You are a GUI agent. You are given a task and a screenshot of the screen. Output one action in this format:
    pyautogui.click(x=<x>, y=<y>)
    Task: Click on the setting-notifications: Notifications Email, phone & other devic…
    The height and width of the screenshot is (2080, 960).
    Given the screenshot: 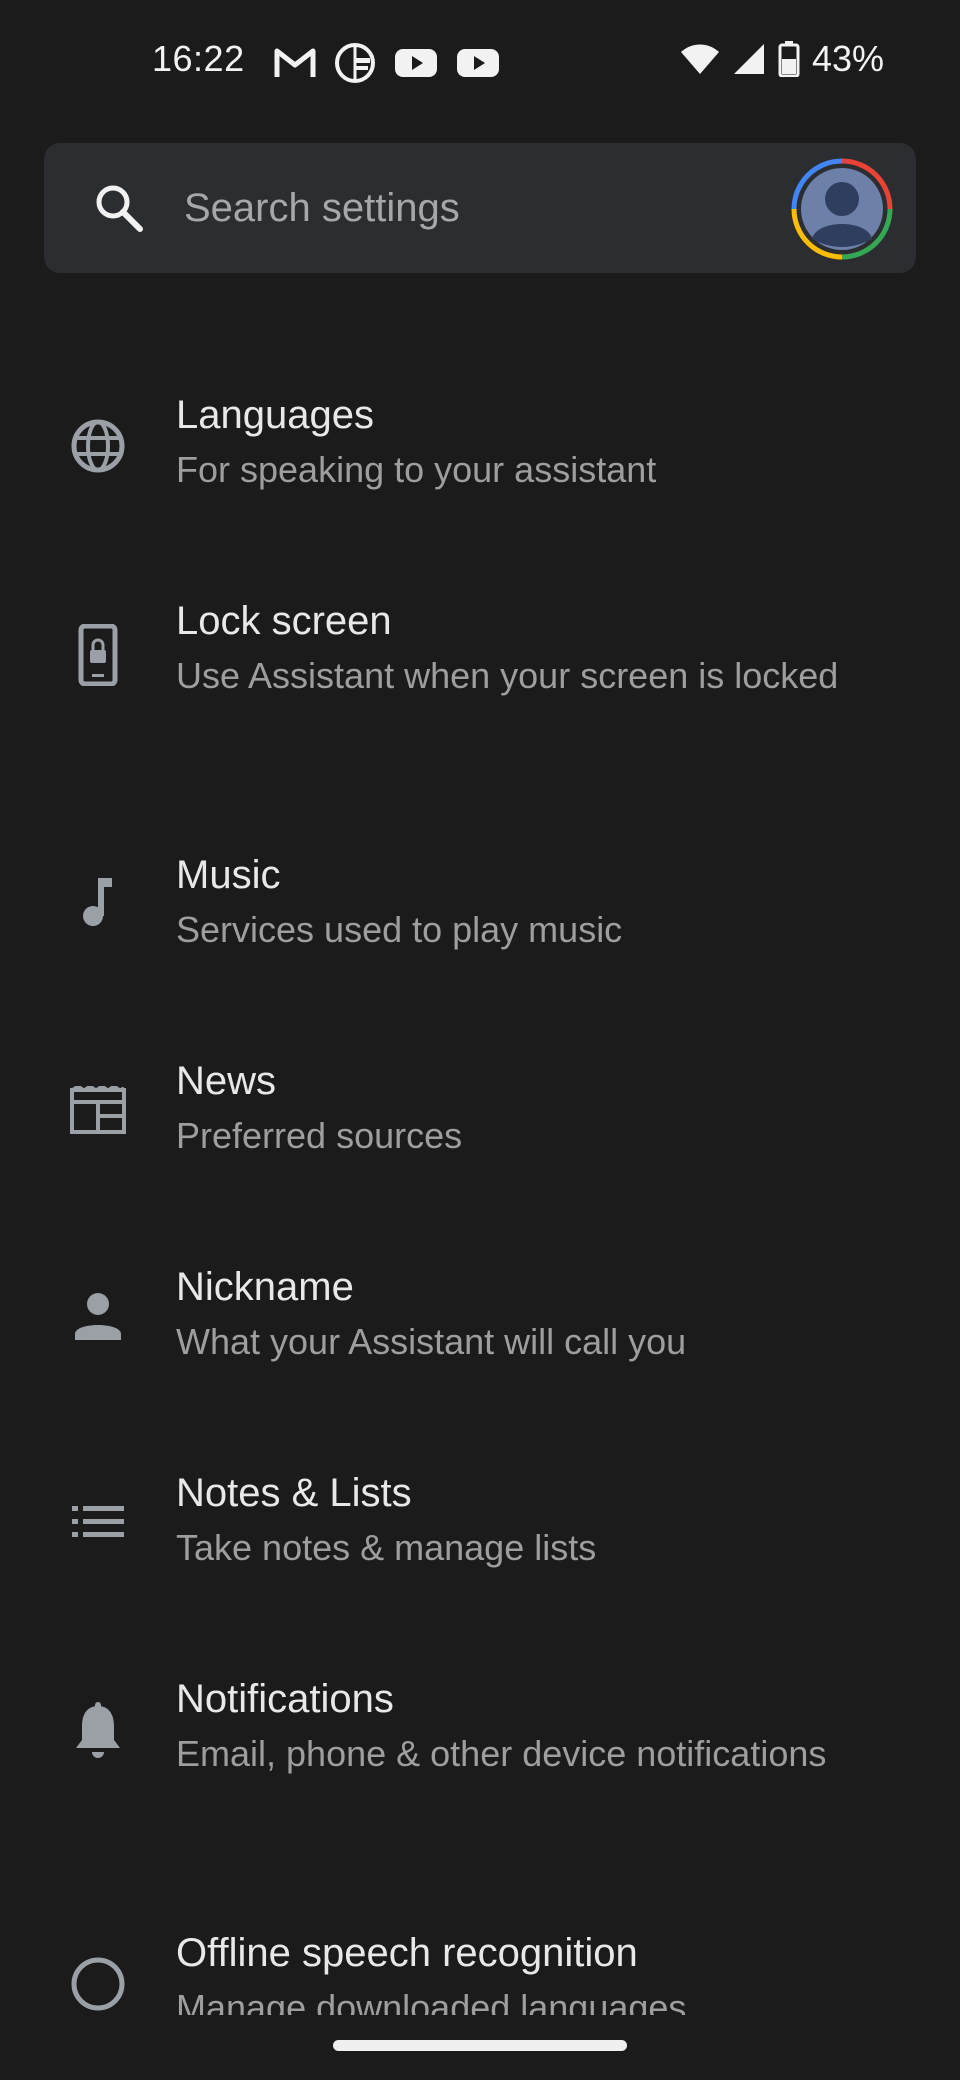 What is the action you would take?
    pyautogui.click(x=480, y=1751)
    